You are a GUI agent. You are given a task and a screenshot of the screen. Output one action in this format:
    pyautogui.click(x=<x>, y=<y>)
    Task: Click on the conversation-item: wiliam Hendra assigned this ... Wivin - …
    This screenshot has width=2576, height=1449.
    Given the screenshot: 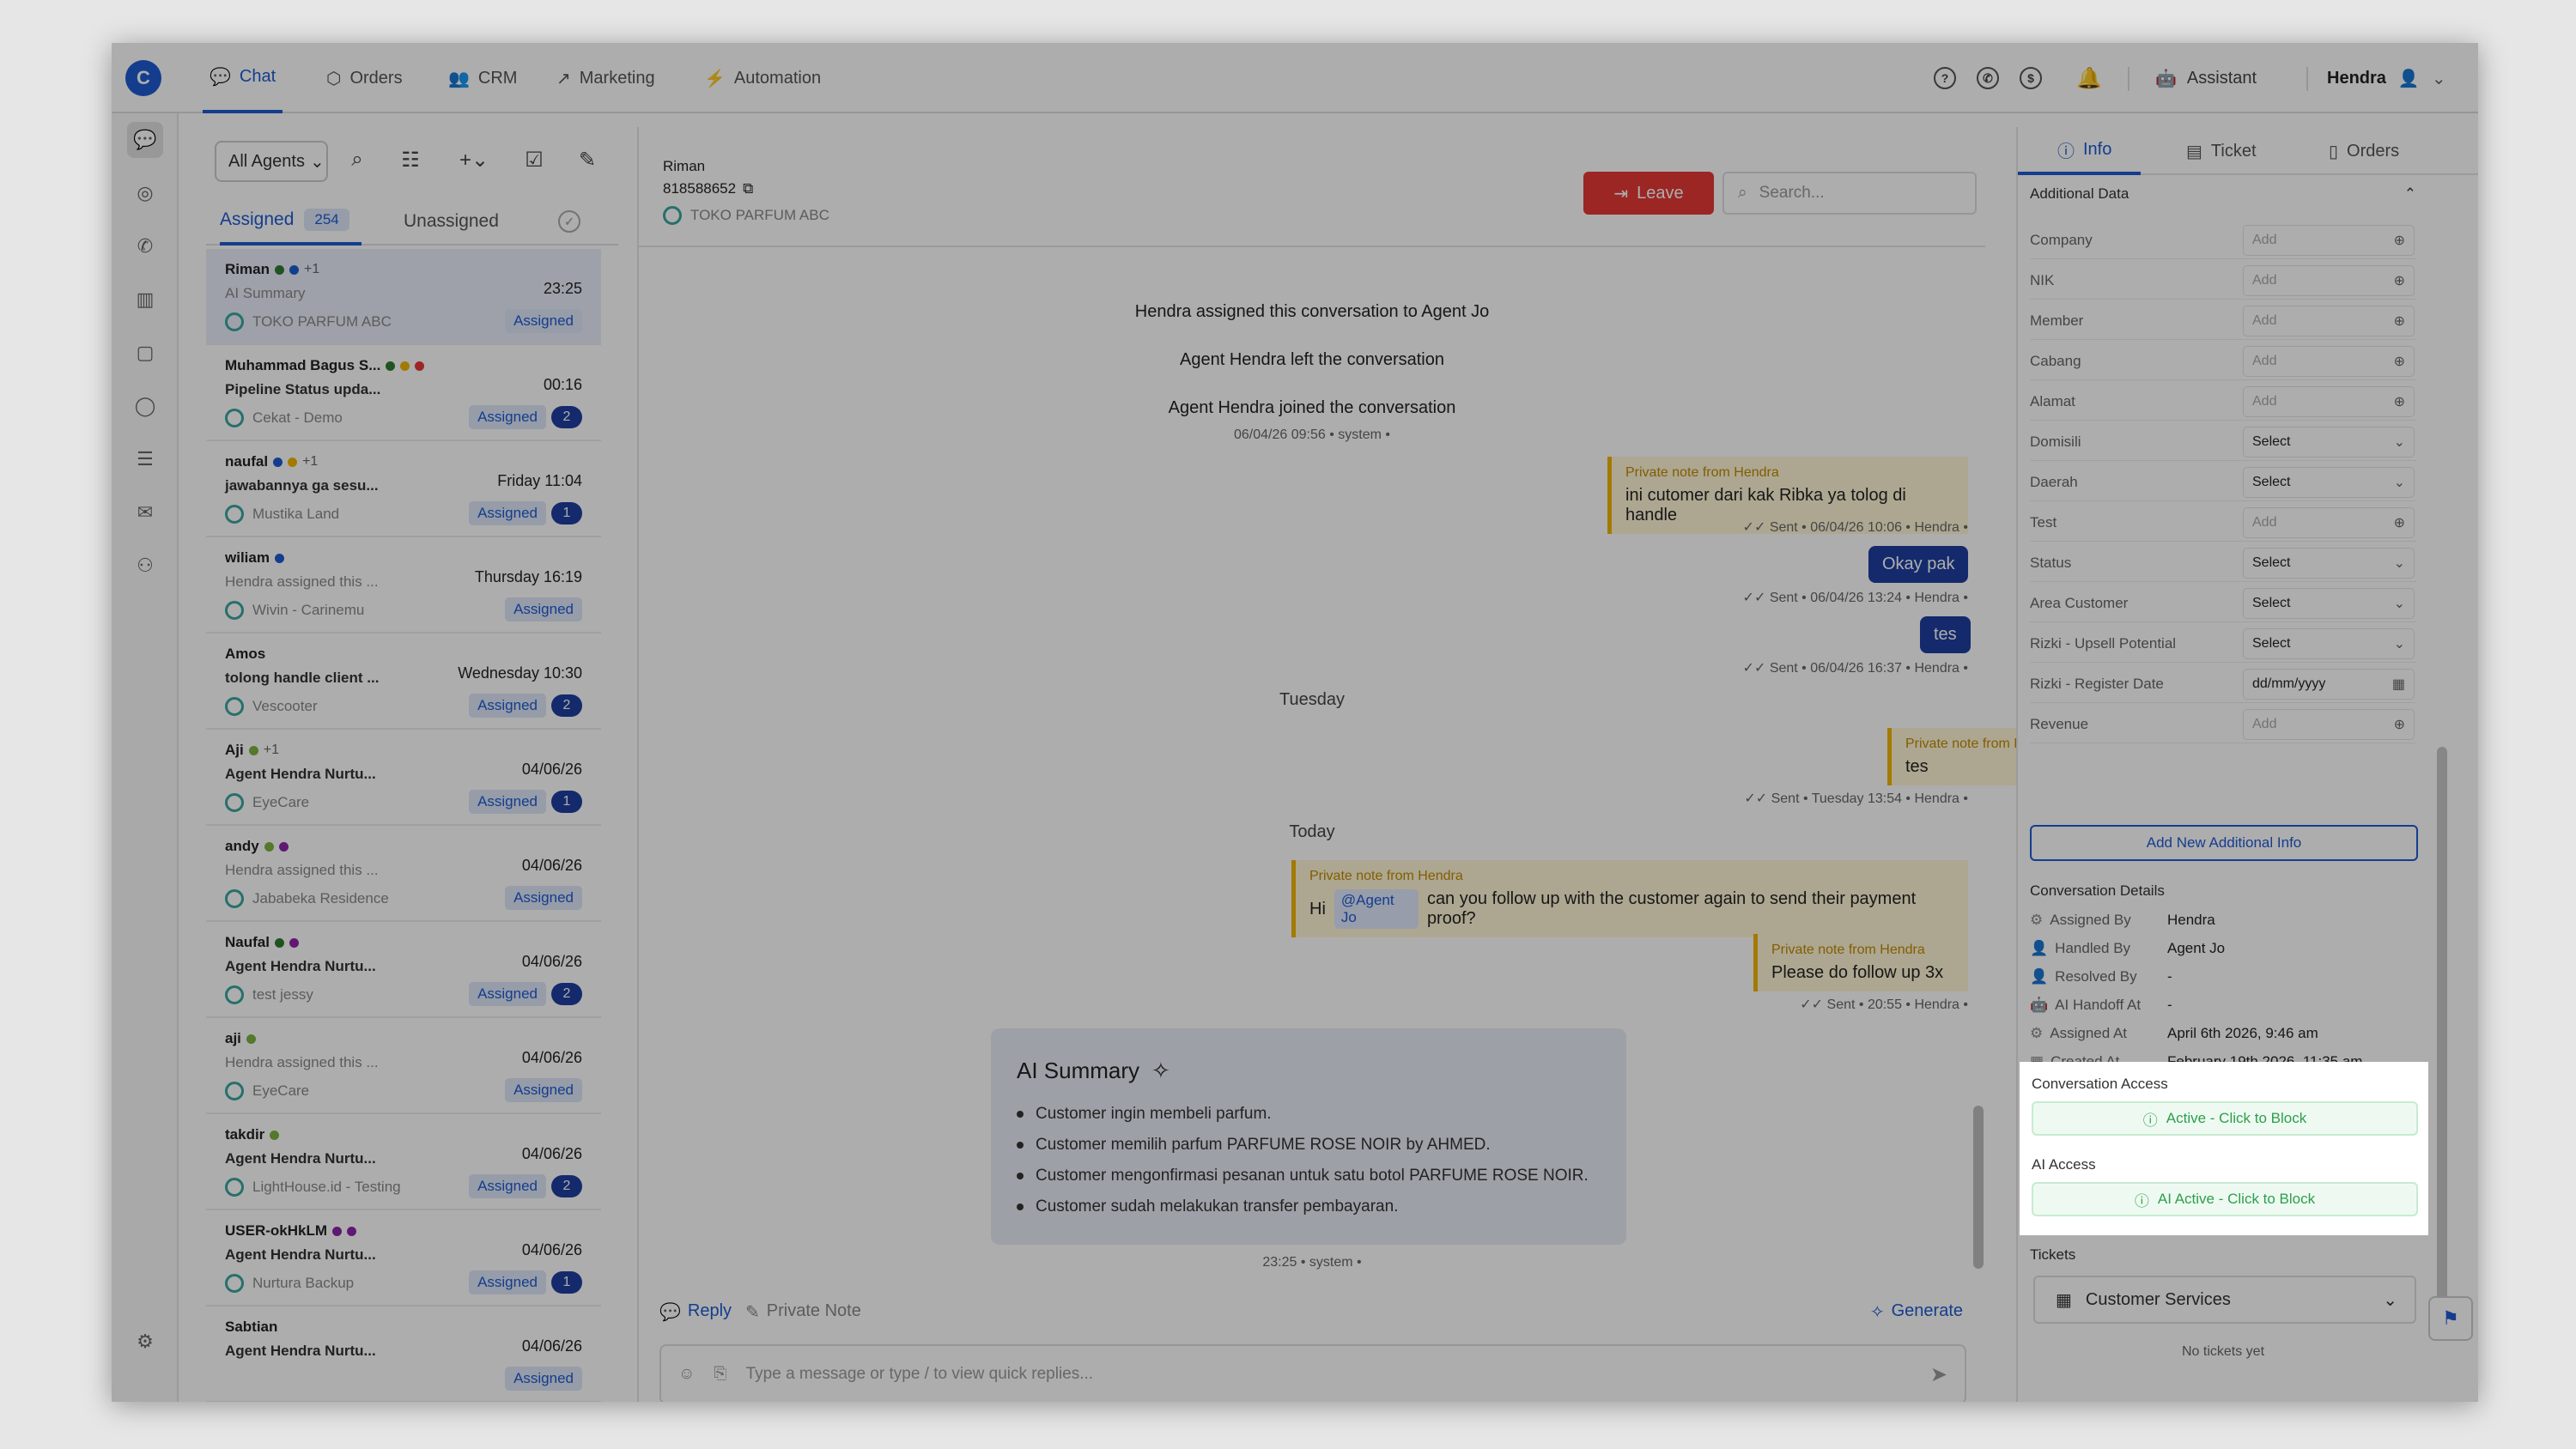 What is the action you would take?
    pyautogui.click(x=403, y=585)
    